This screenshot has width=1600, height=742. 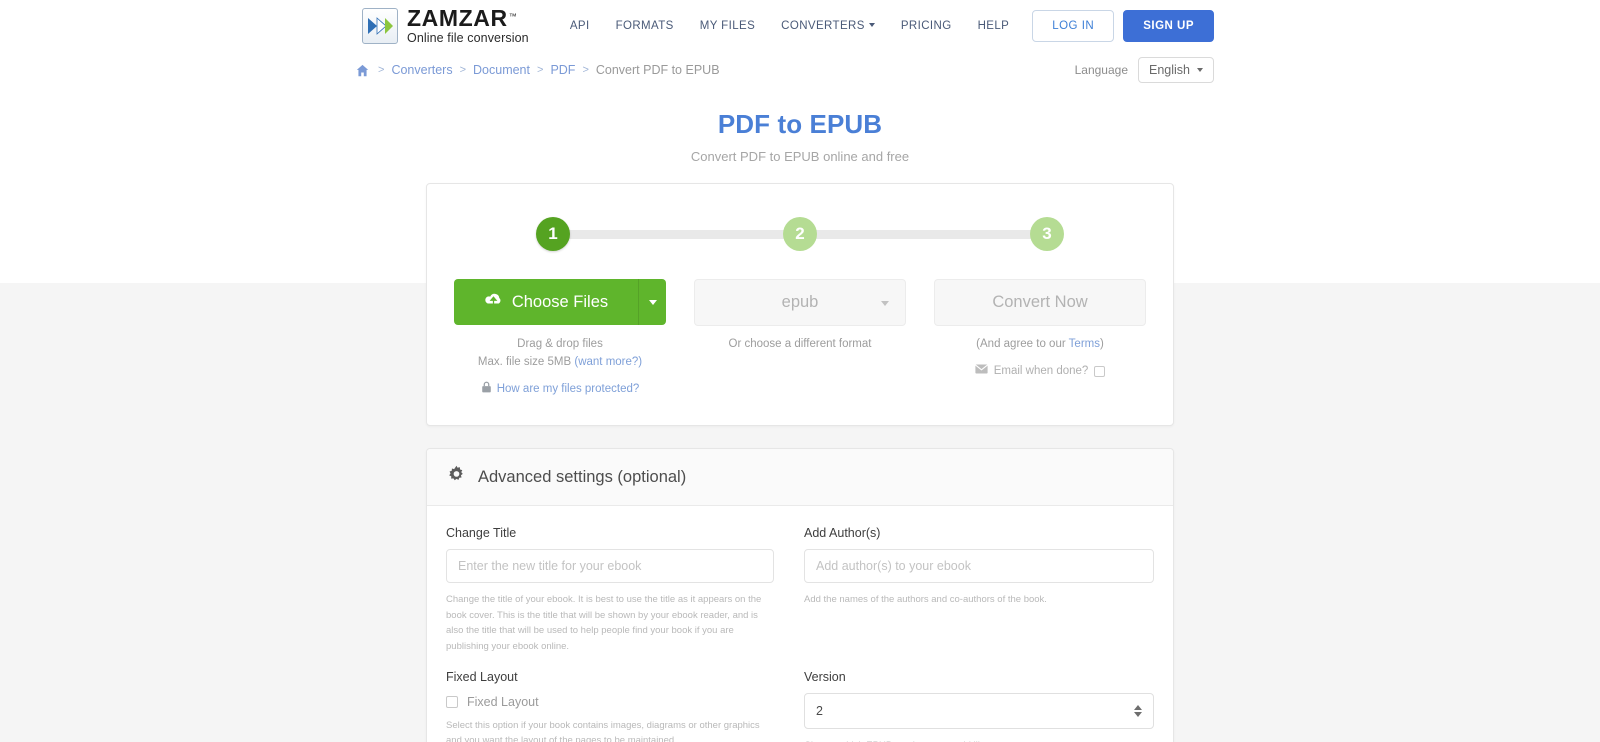 I want to click on logo-wordmark: ZAMZAR, so click(x=457, y=17).